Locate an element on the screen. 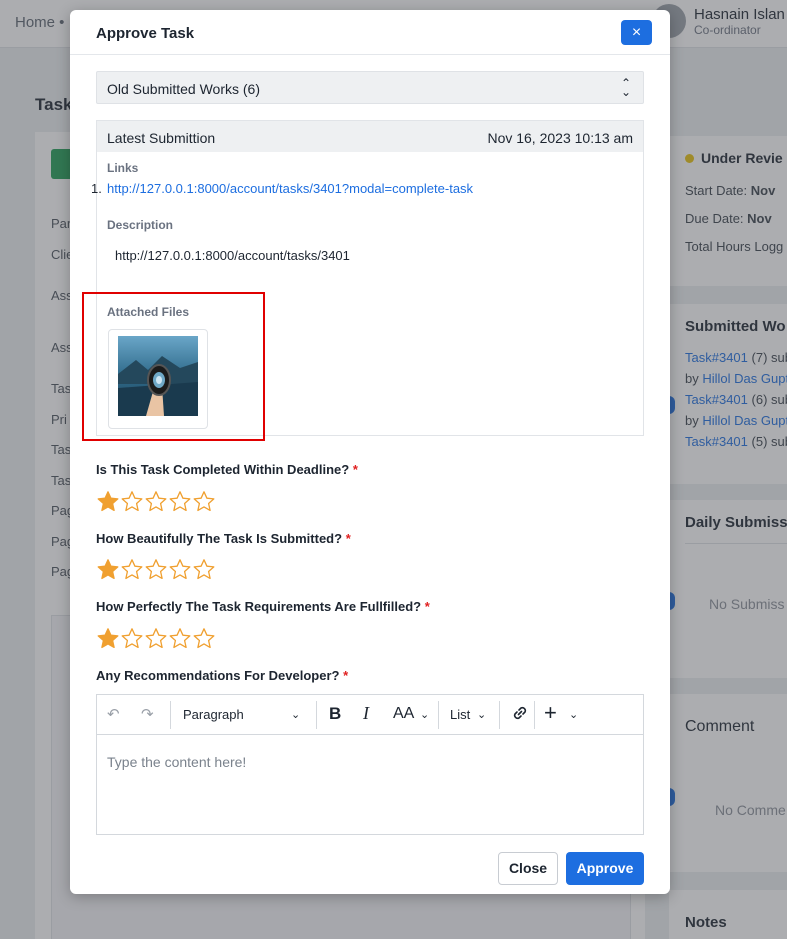 This screenshot has height=939, width=787. beauty-rating is located at coordinates (156, 569).